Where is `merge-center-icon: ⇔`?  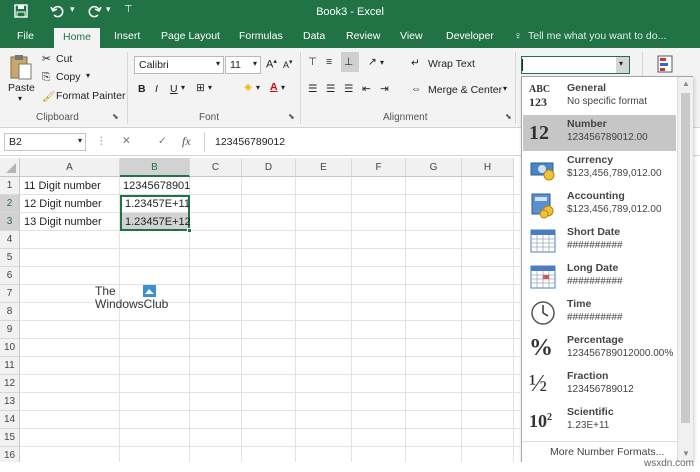
merge-center-icon: ⇔ is located at coordinates (416, 89).